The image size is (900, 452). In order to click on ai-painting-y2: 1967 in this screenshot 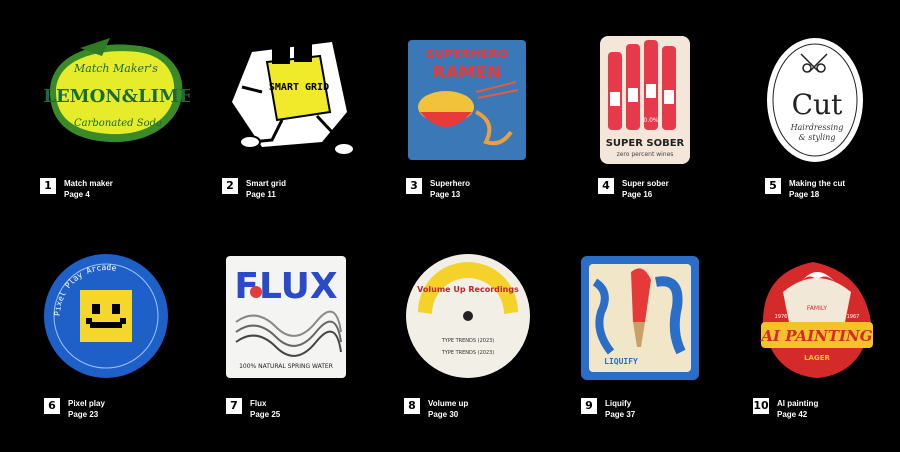, I will do `click(853, 317)`.